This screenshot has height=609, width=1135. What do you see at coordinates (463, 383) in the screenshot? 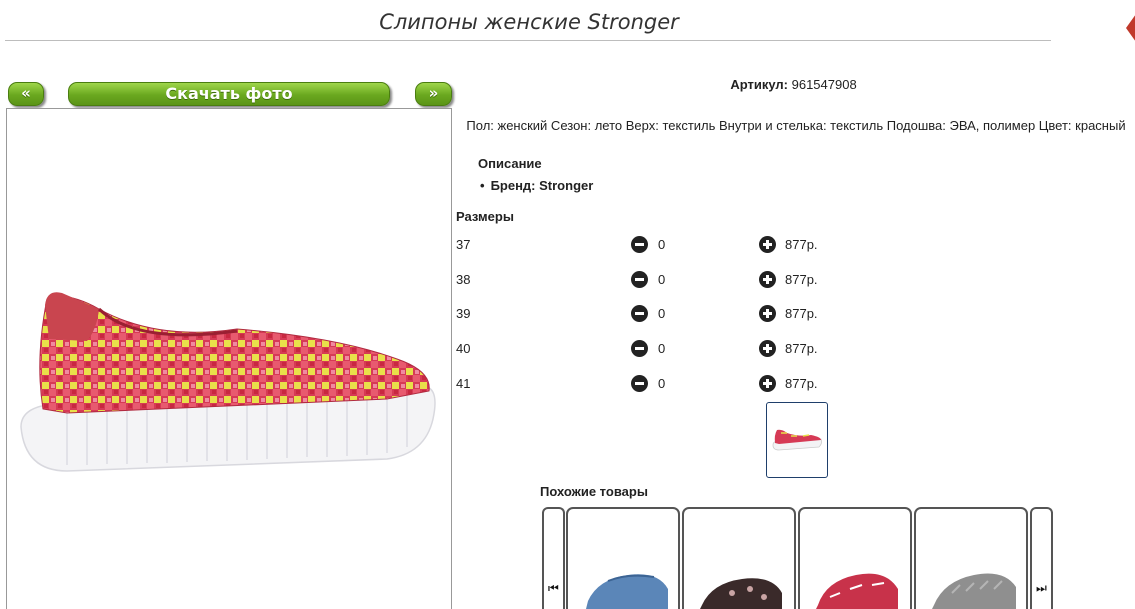
I see `size-label: 41` at bounding box center [463, 383].